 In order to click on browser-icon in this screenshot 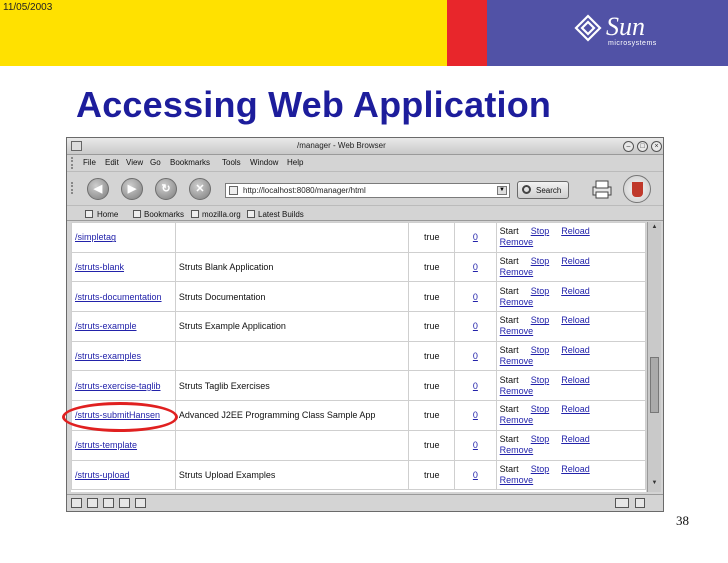, I will do `click(76, 503)`.